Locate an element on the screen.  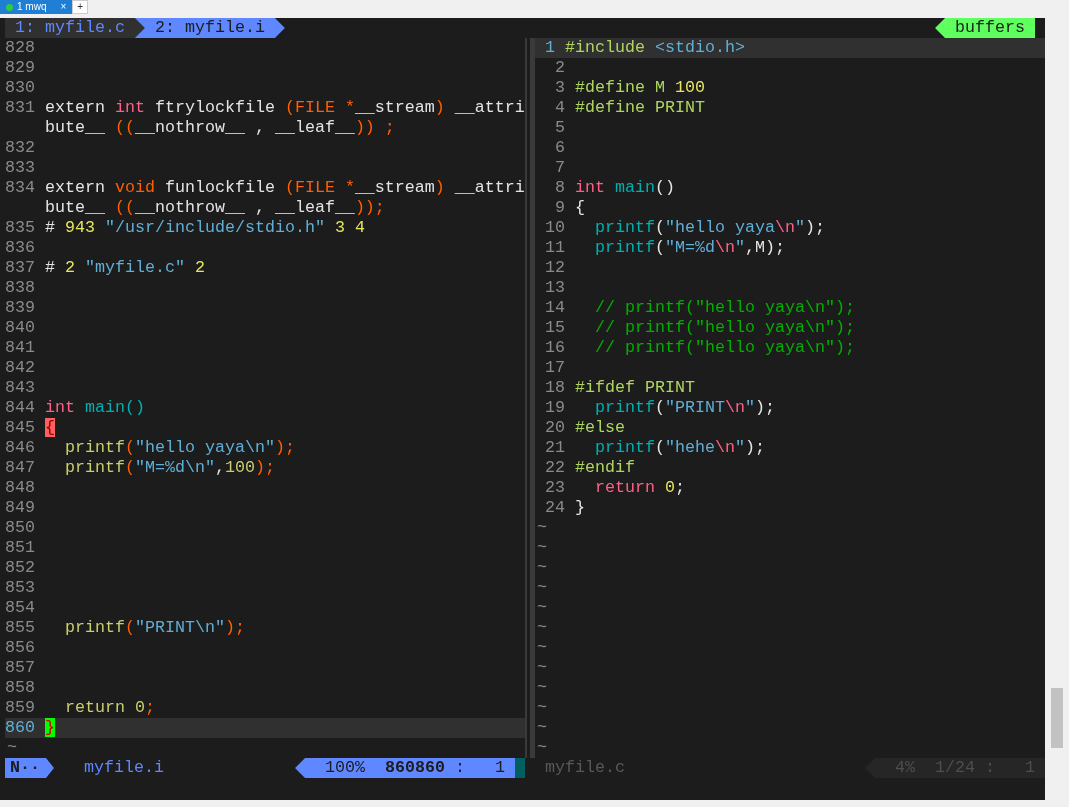
code-line: # 943 "/usr/include/stdio.h" 3 4 is located at coordinates (205, 228).